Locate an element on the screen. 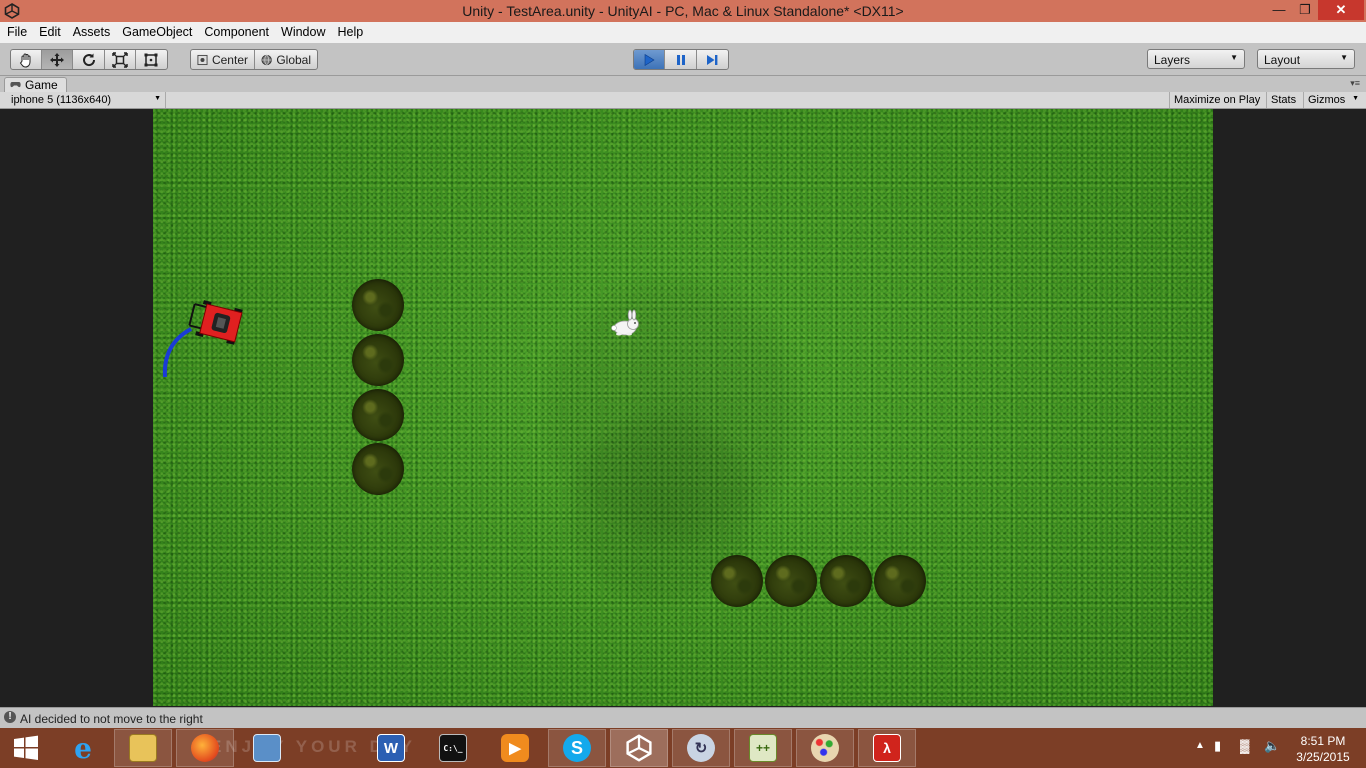 This screenshot has width=1366, height=768. layout-dropdown: Layout ▼ is located at coordinates (1306, 59).